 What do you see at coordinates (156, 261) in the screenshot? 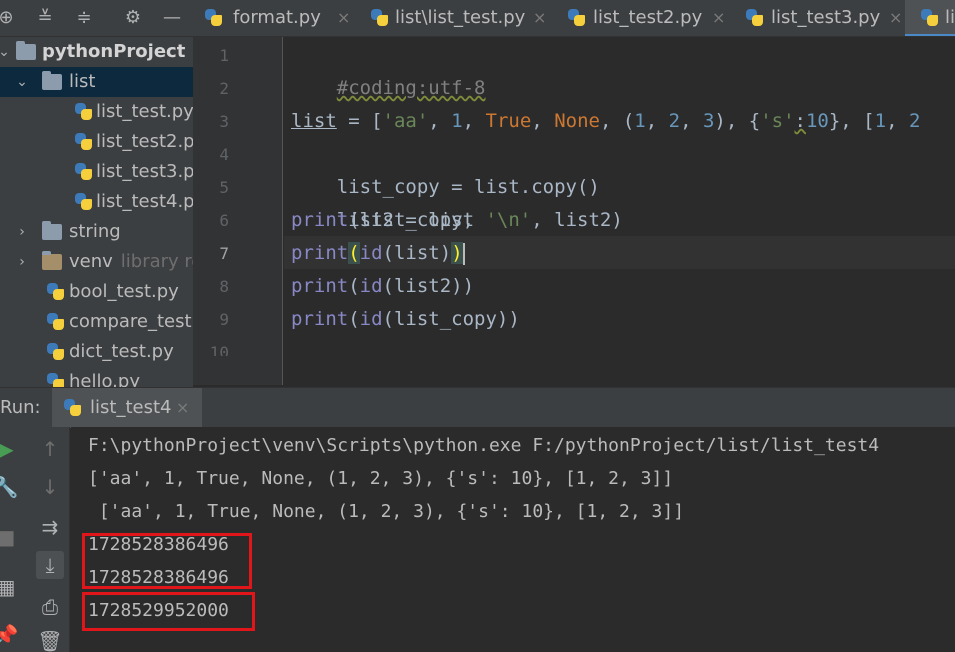
I see `tree-item-hint: library ro` at bounding box center [156, 261].